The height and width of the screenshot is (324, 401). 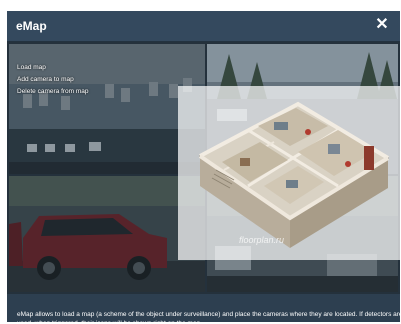 I want to click on close-icon: ✕, so click(x=382, y=25).